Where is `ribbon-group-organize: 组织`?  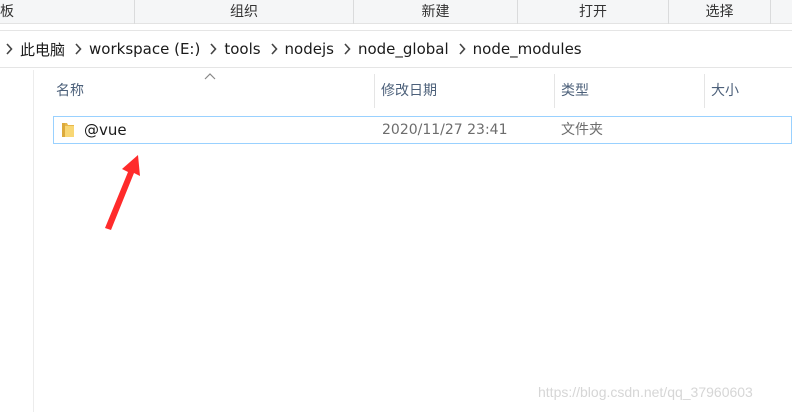
ribbon-group-organize: 组织 is located at coordinates (243, 12).